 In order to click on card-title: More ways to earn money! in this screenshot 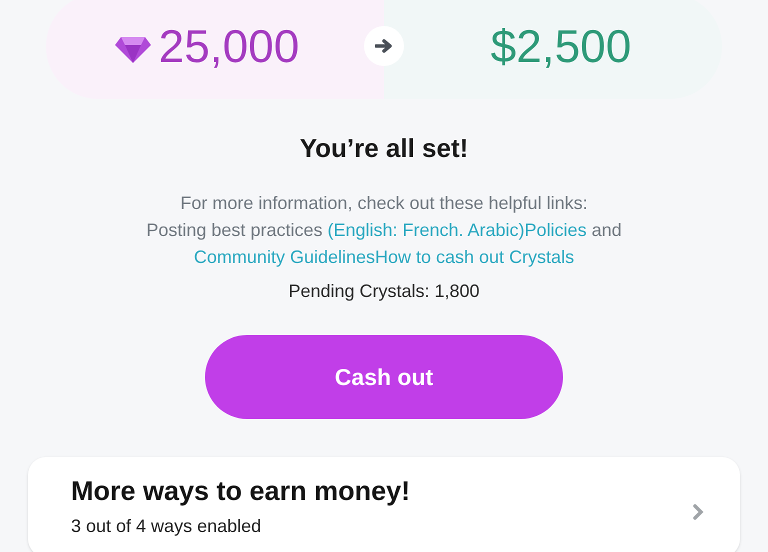, I will do `click(241, 491)`.